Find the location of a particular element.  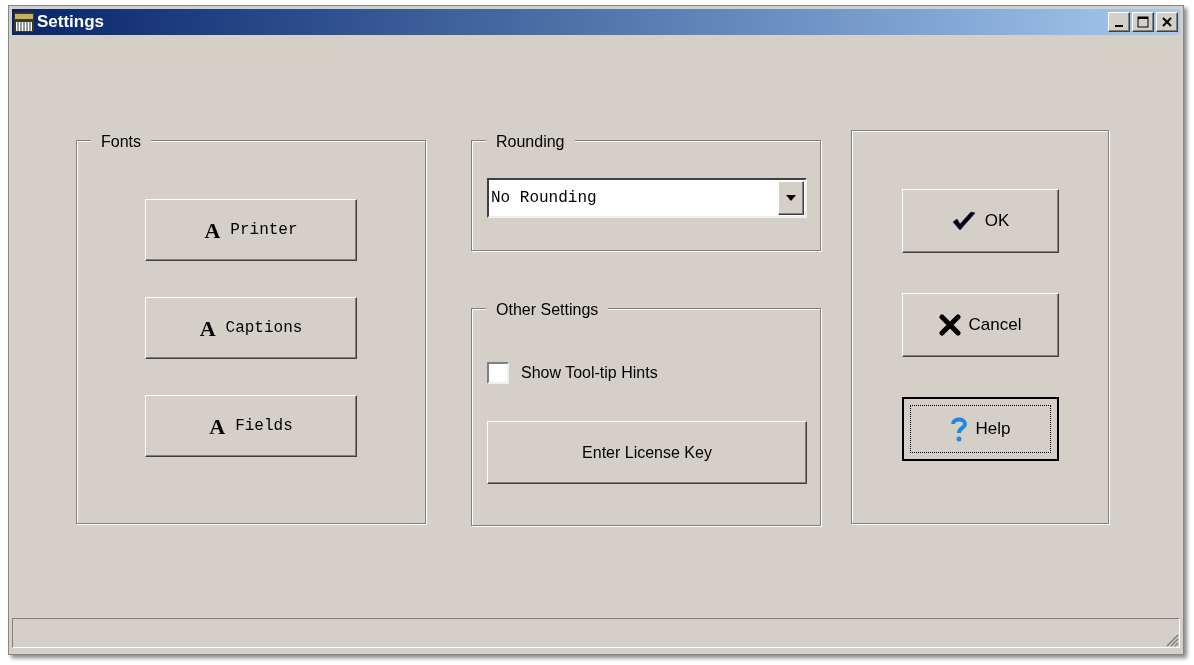

checkbox-label: Show Tool-tip Hints is located at coordinates (589, 373).